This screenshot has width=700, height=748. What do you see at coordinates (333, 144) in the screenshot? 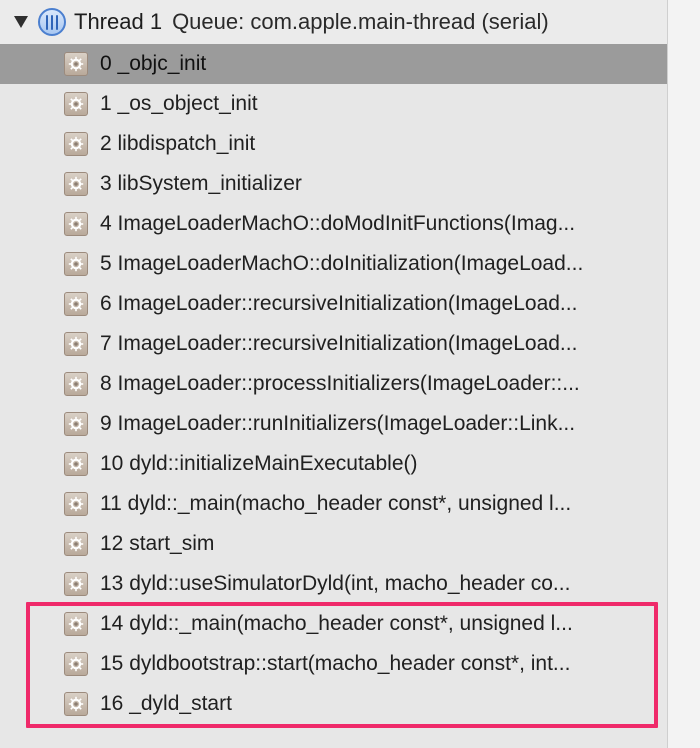
I see `stack-frame-row: 2 libdispatch_init` at bounding box center [333, 144].